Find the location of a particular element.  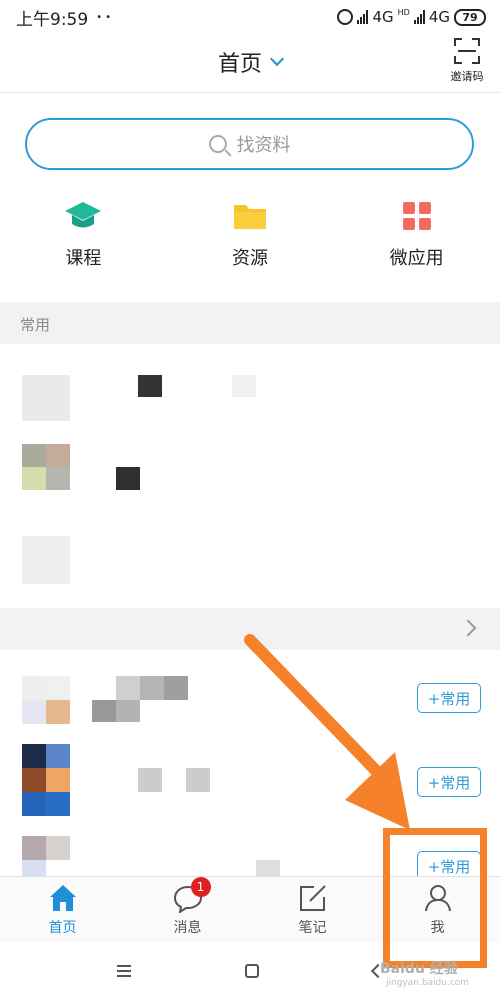

watermark: Baidu 经验 is located at coordinates (419, 969).